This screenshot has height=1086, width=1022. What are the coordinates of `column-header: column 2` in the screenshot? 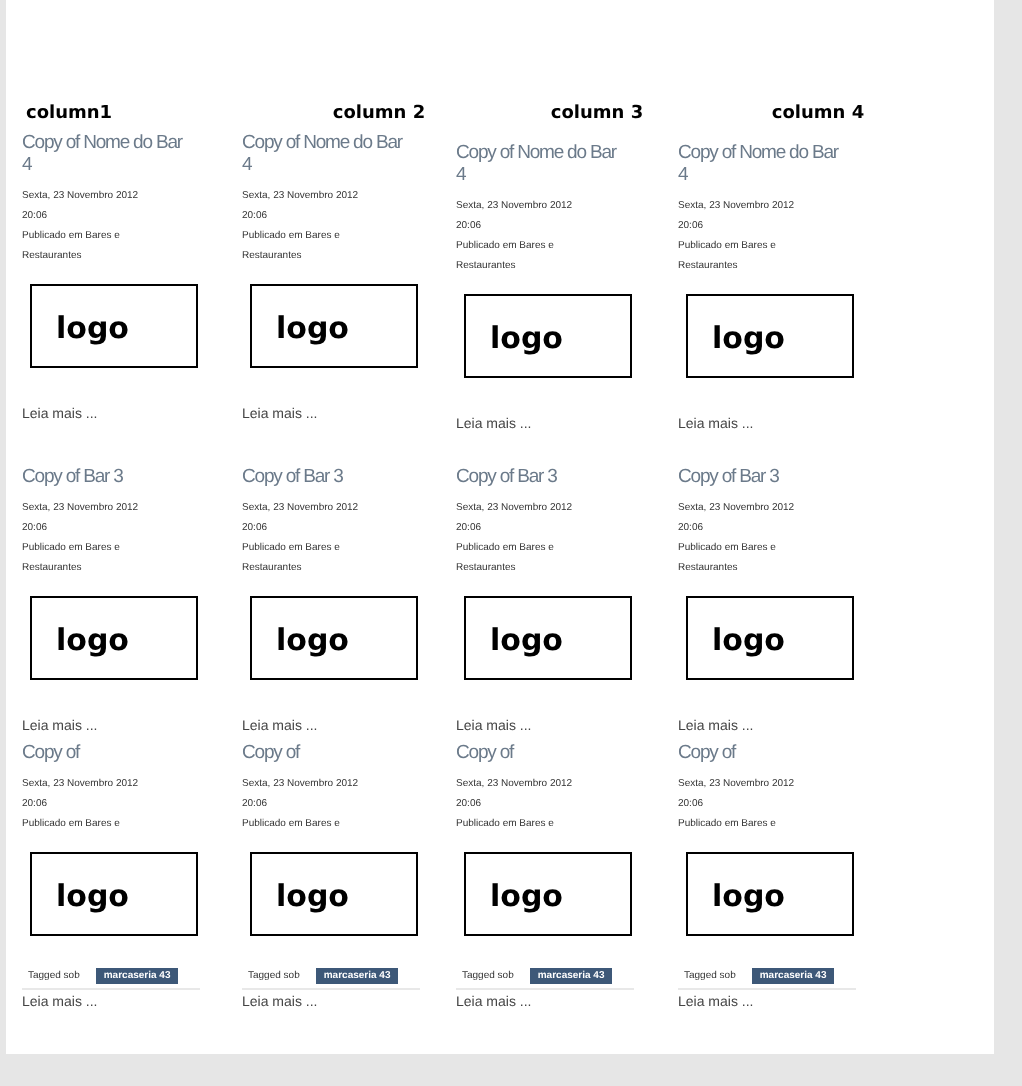 It's located at (379, 114).